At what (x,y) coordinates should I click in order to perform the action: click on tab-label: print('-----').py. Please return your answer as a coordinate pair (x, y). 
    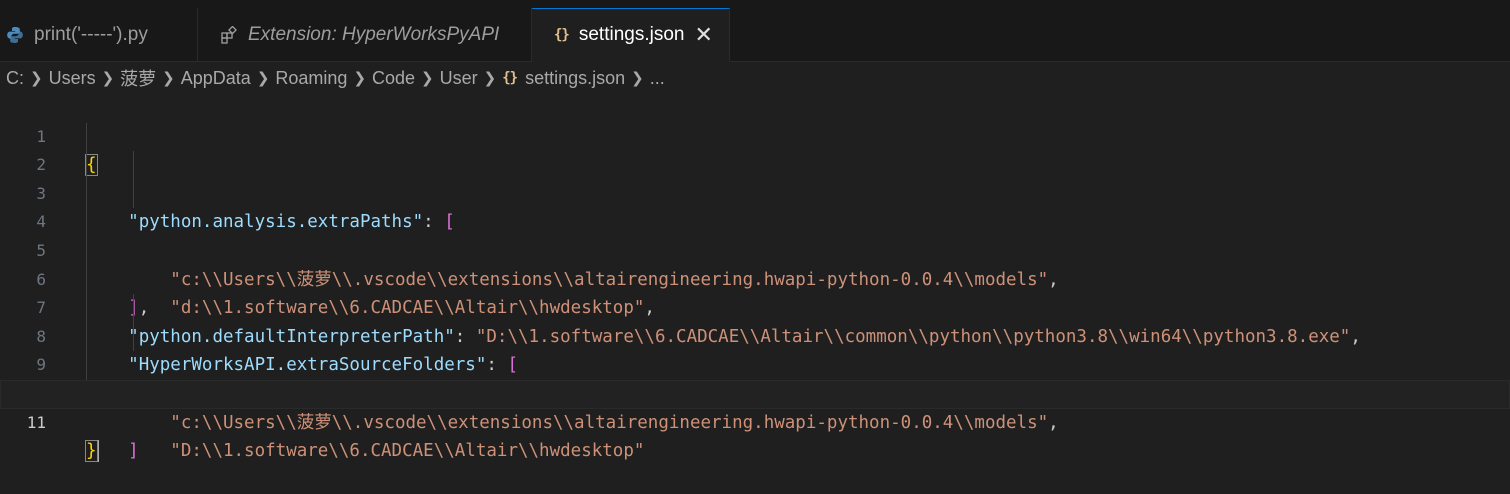
    Looking at the image, I should click on (91, 34).